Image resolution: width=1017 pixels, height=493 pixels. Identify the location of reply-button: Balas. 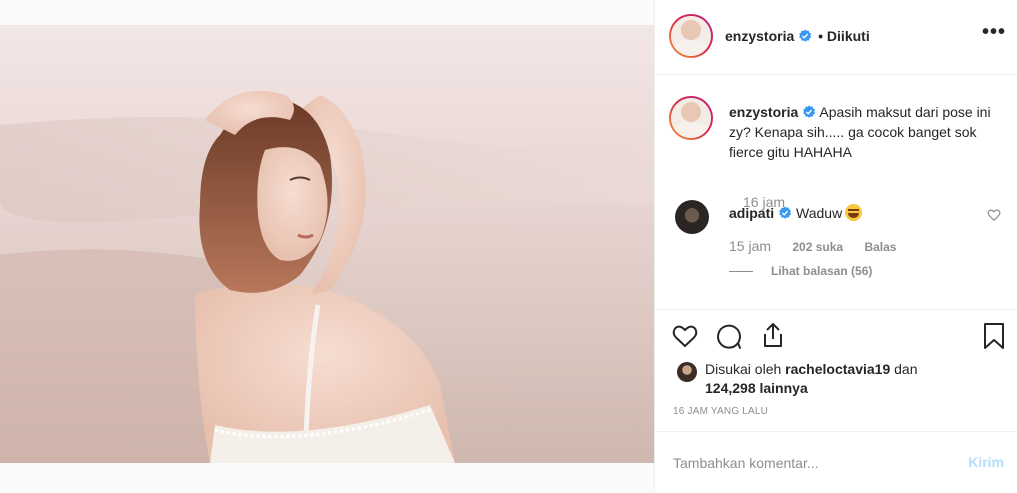
(880, 247).